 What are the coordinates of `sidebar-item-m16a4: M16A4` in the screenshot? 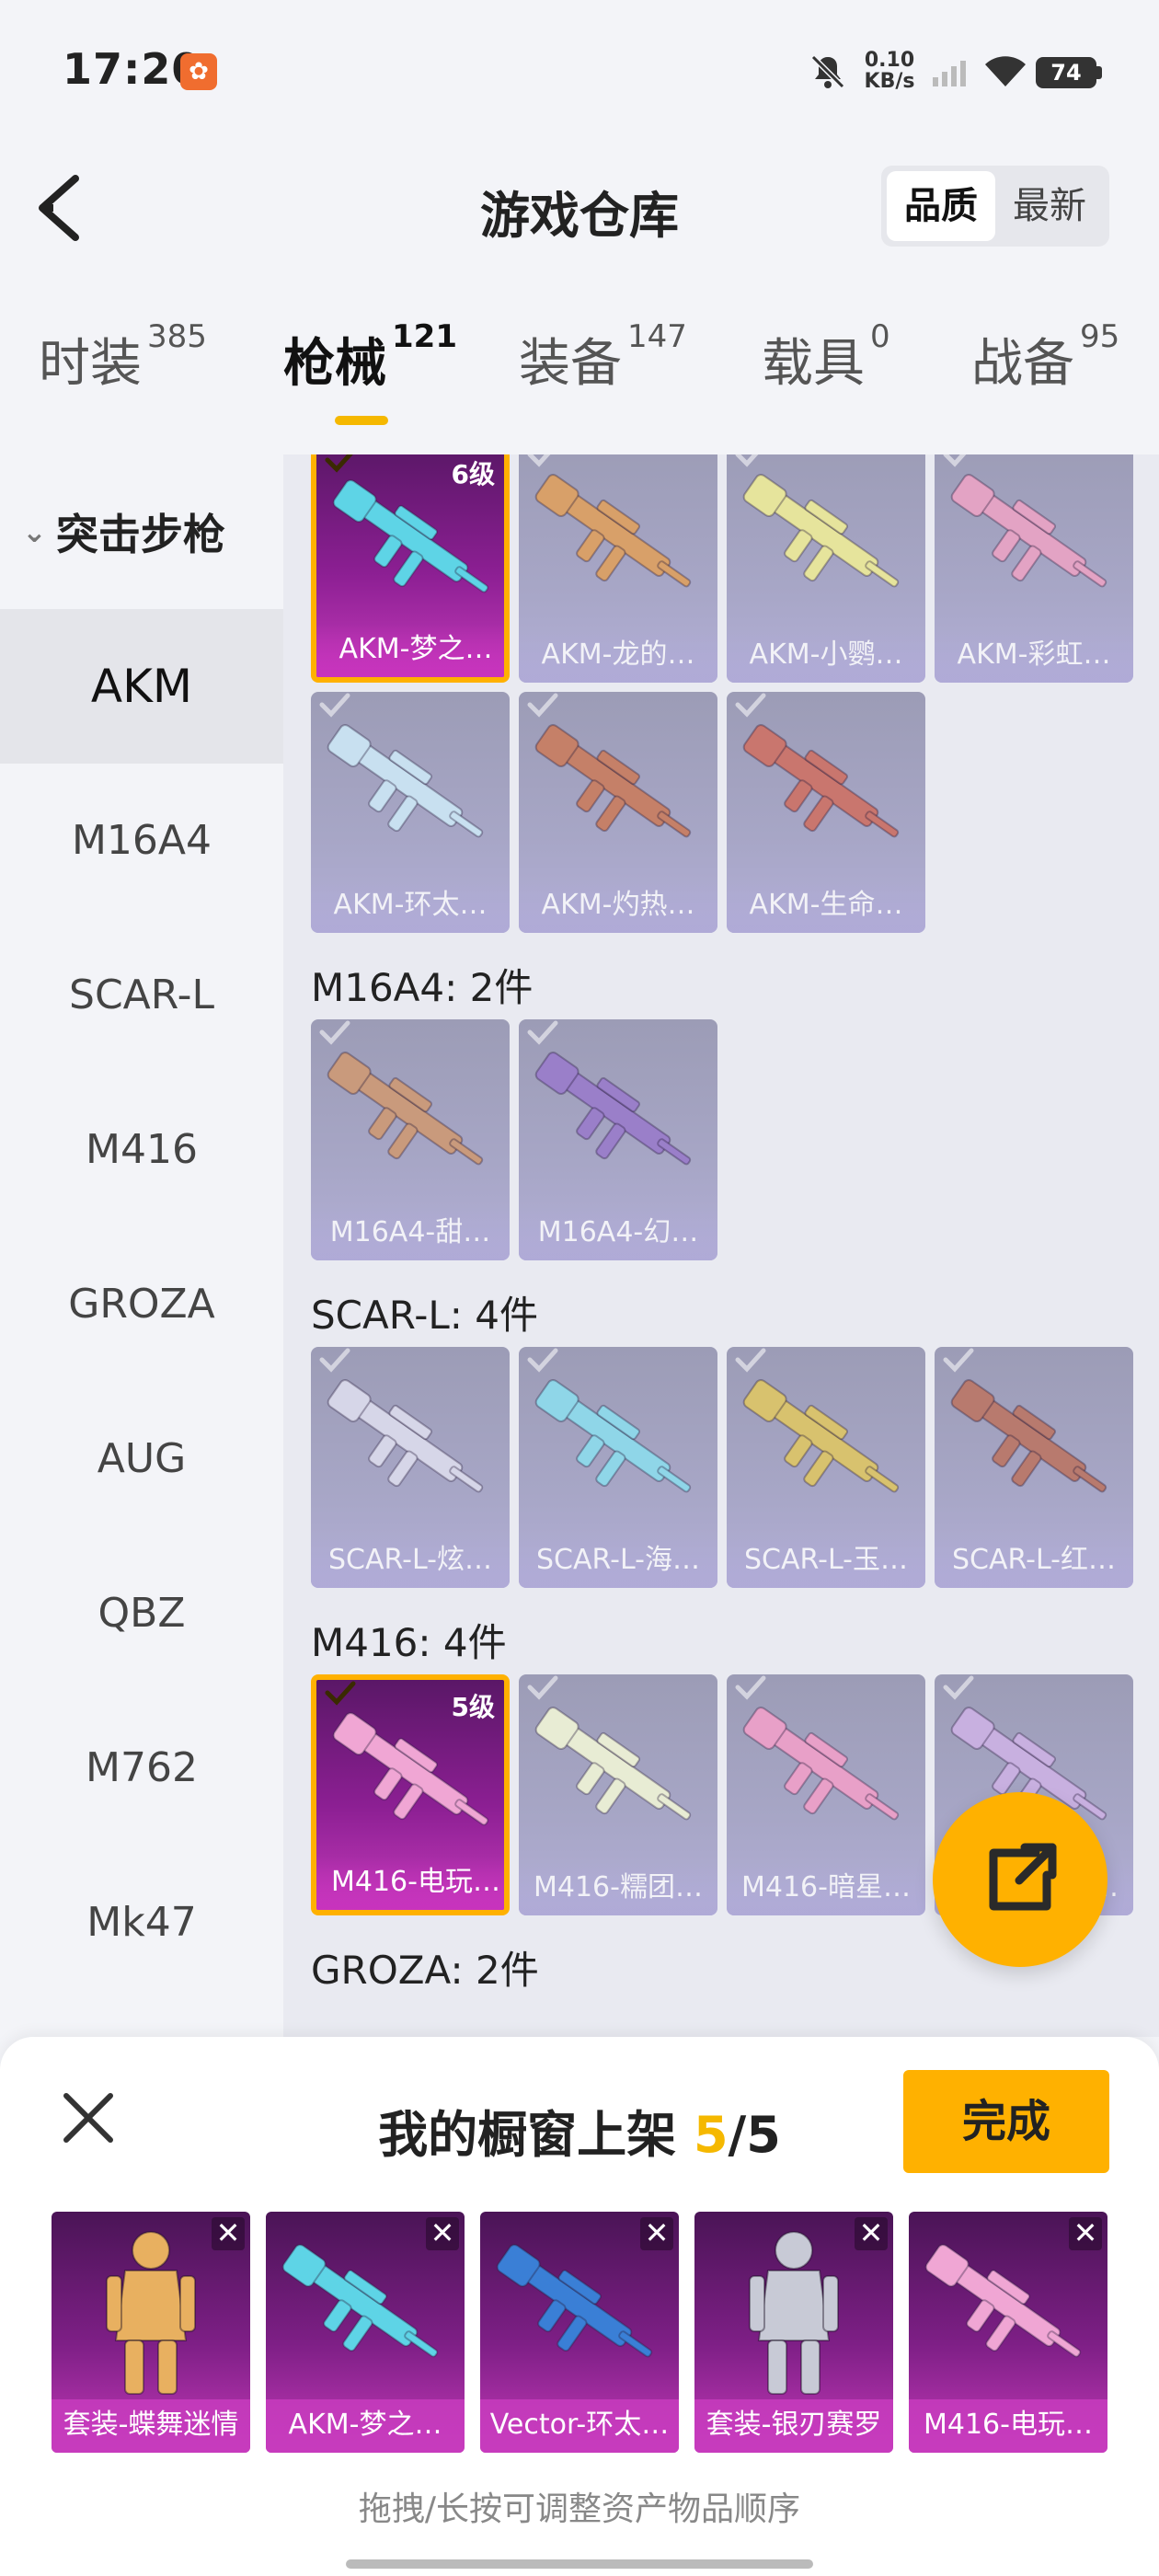 It's located at (141, 841).